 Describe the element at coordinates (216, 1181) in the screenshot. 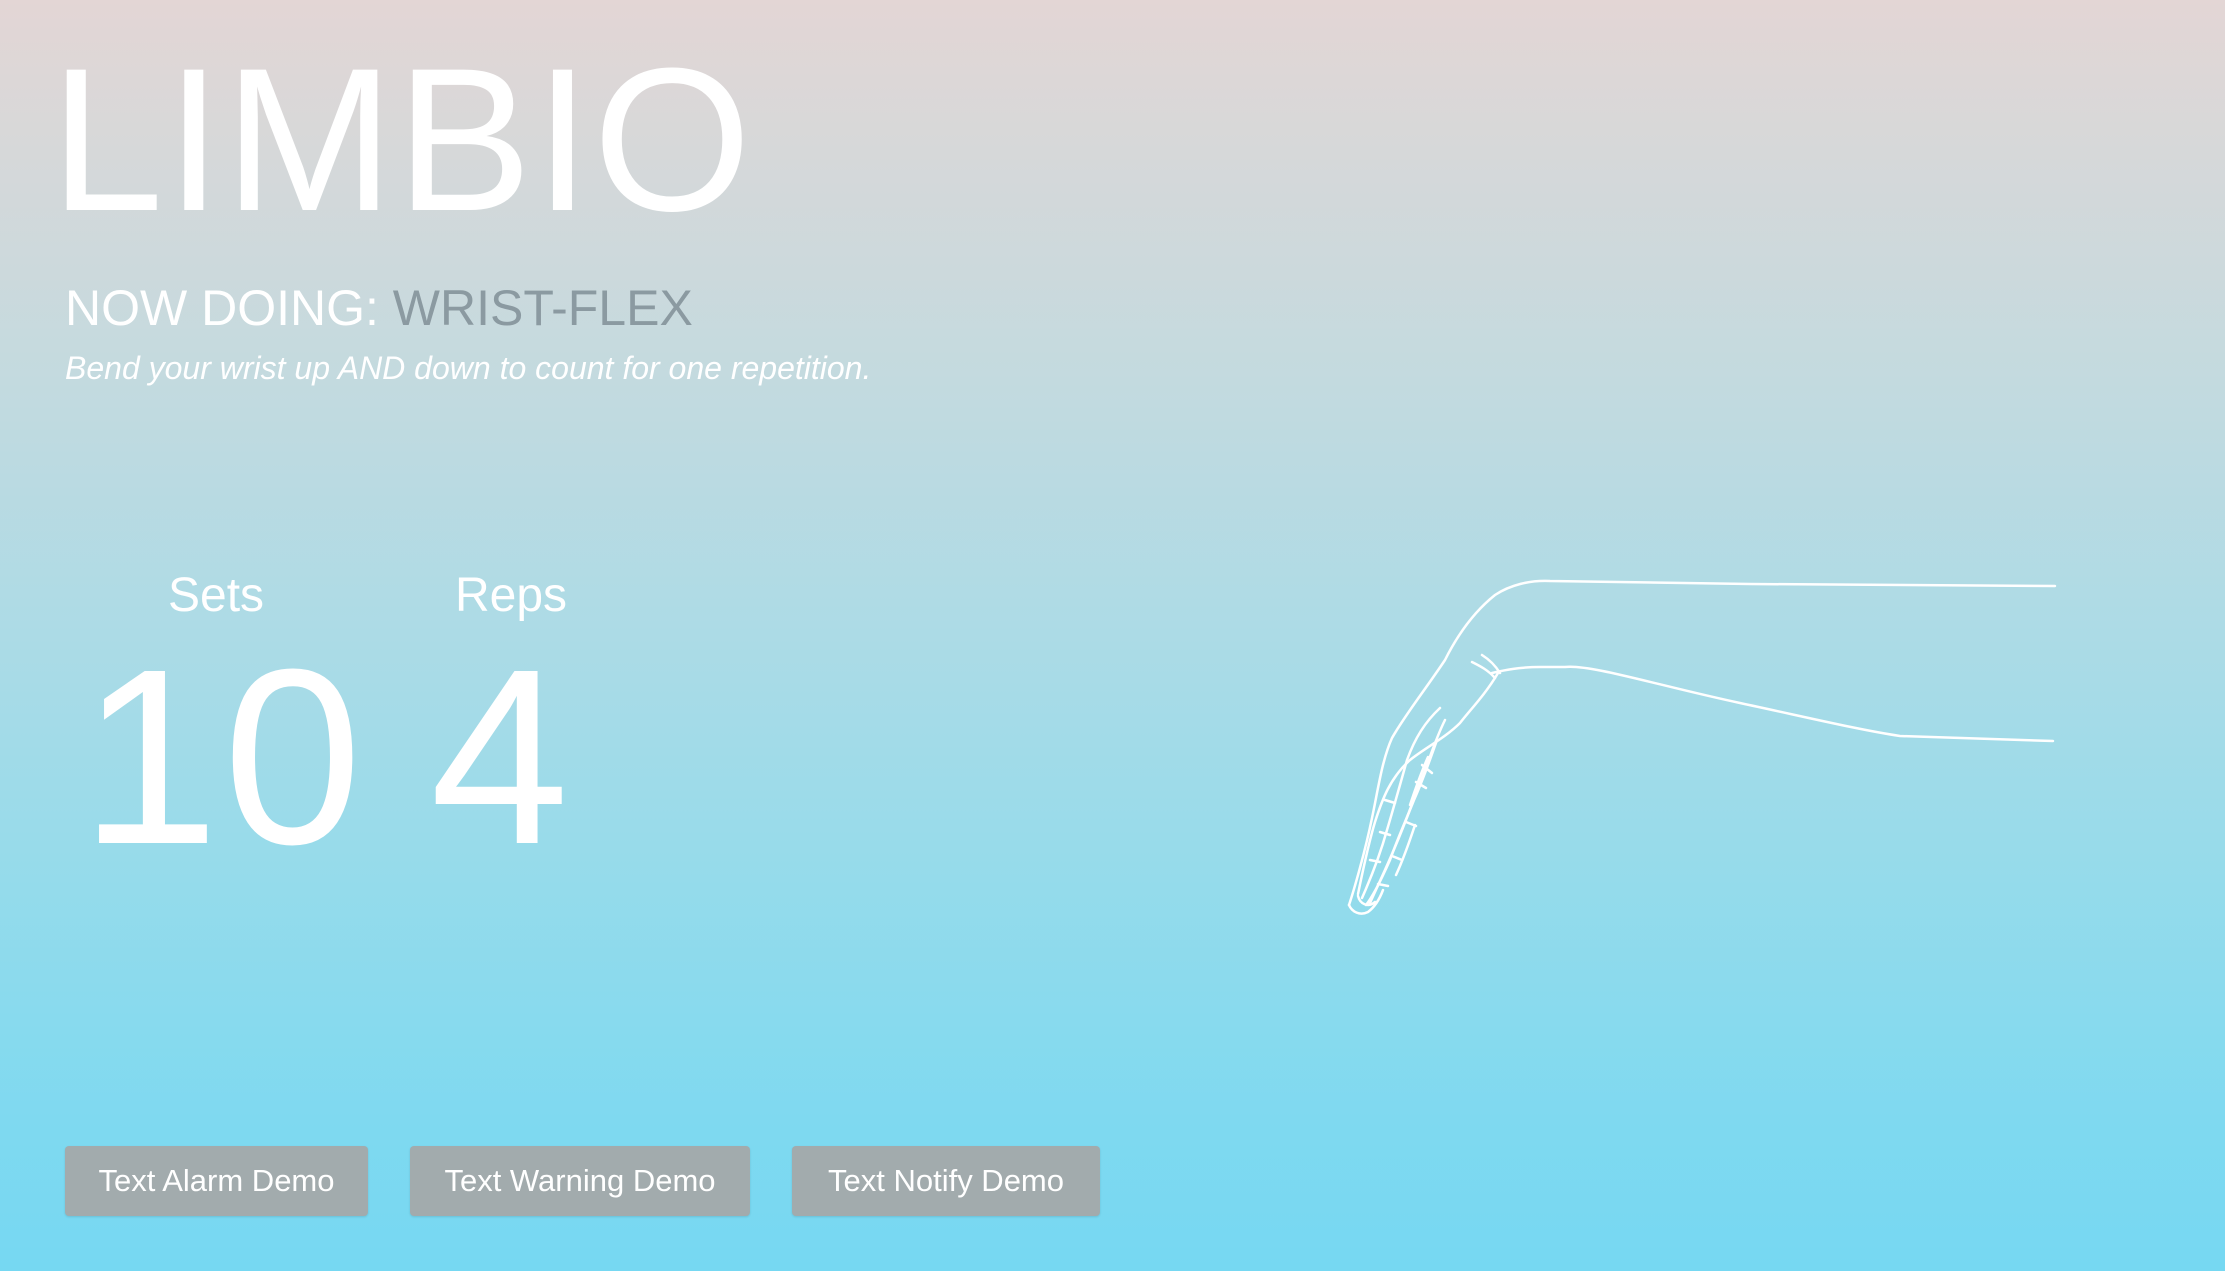

I see `text-alarm-demo-button: Text Alarm Demo` at that location.